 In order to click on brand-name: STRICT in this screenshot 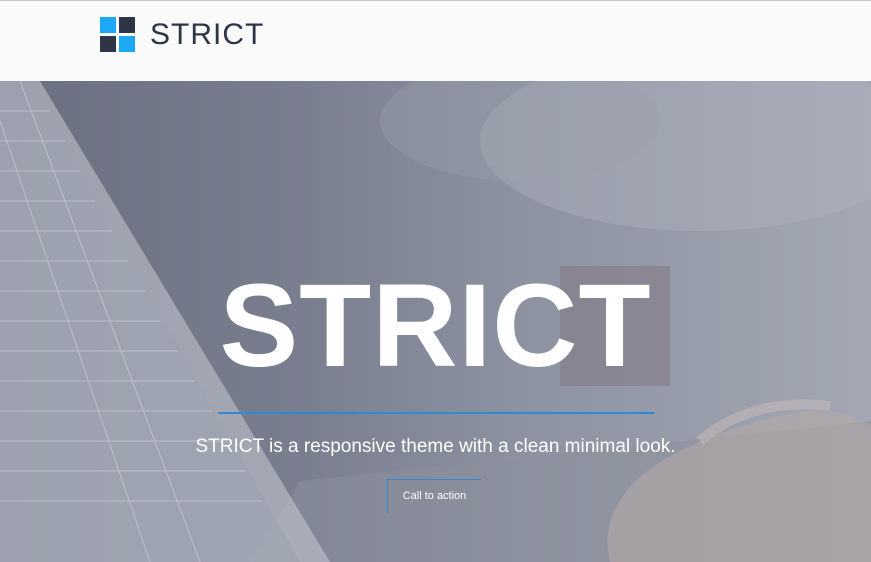, I will do `click(207, 35)`.